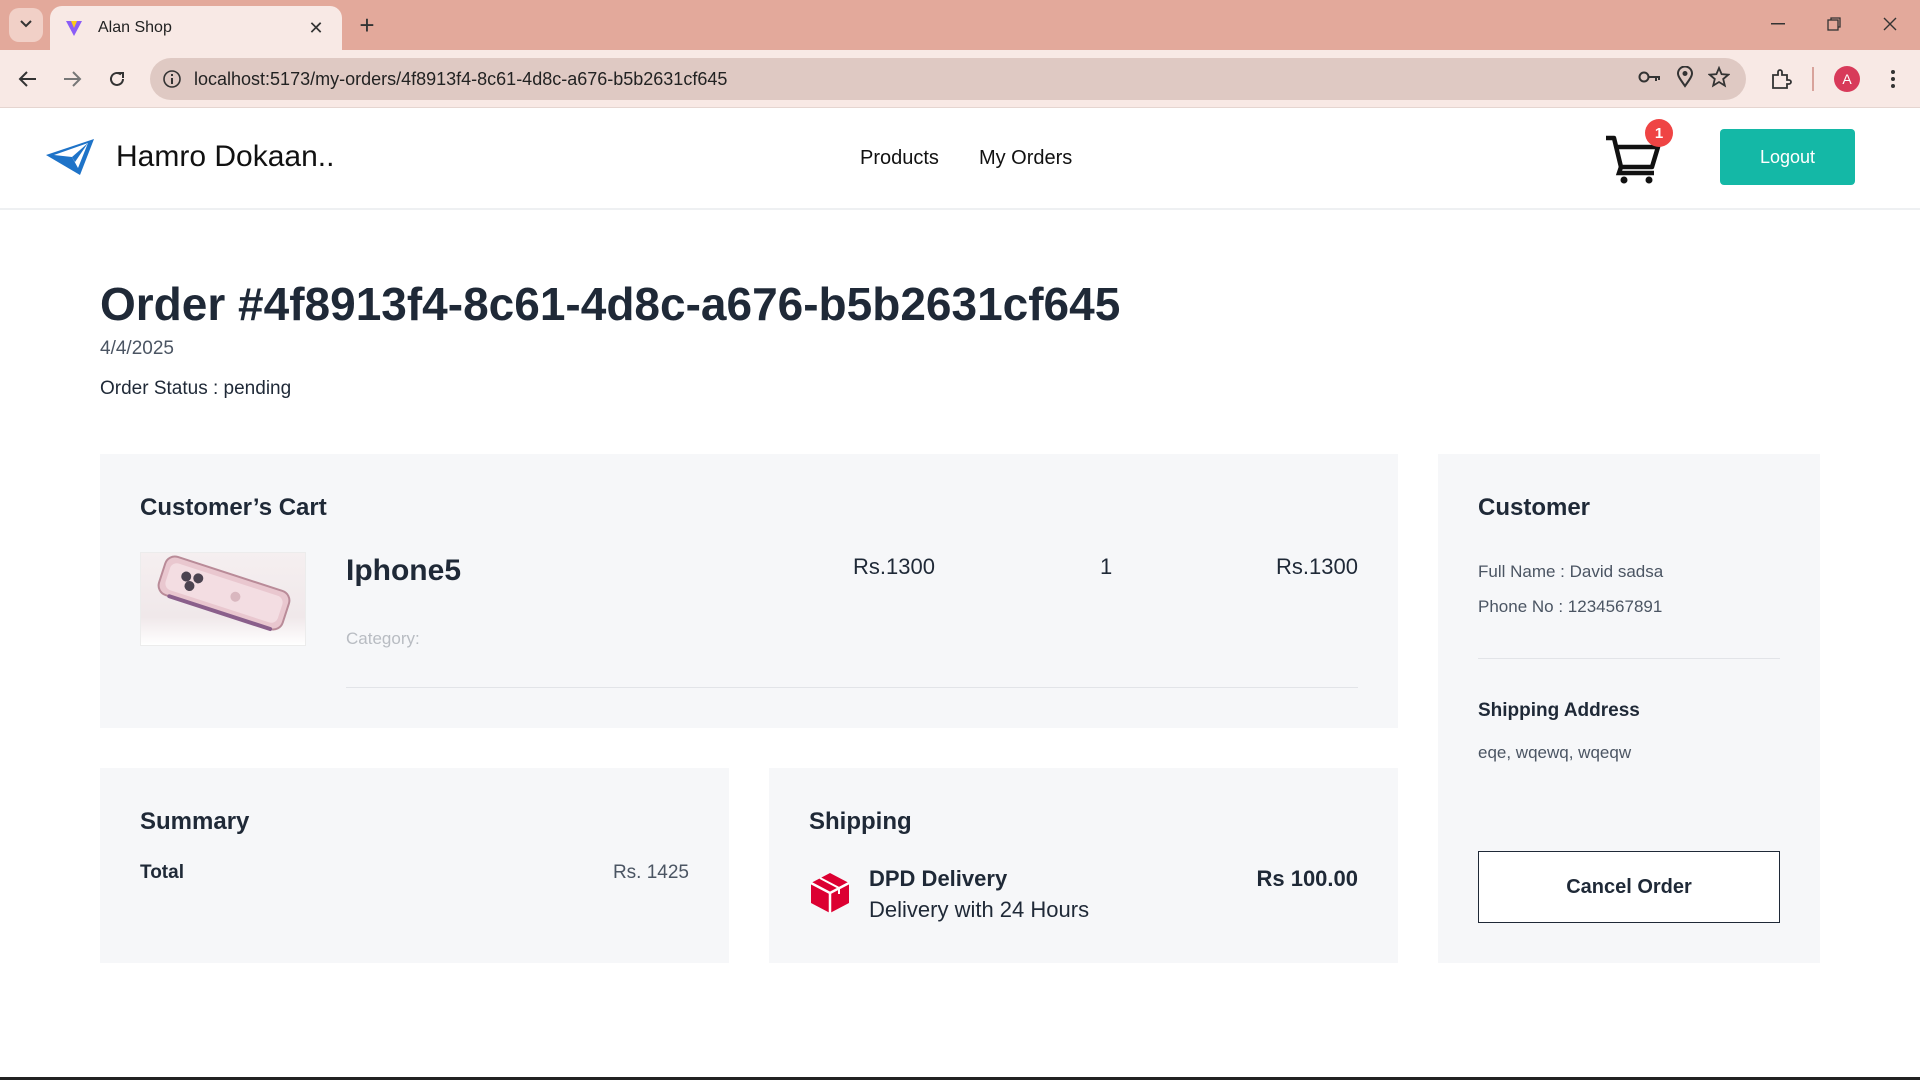 The image size is (1920, 1080). I want to click on product-line-total: Rs.1300, so click(1317, 566).